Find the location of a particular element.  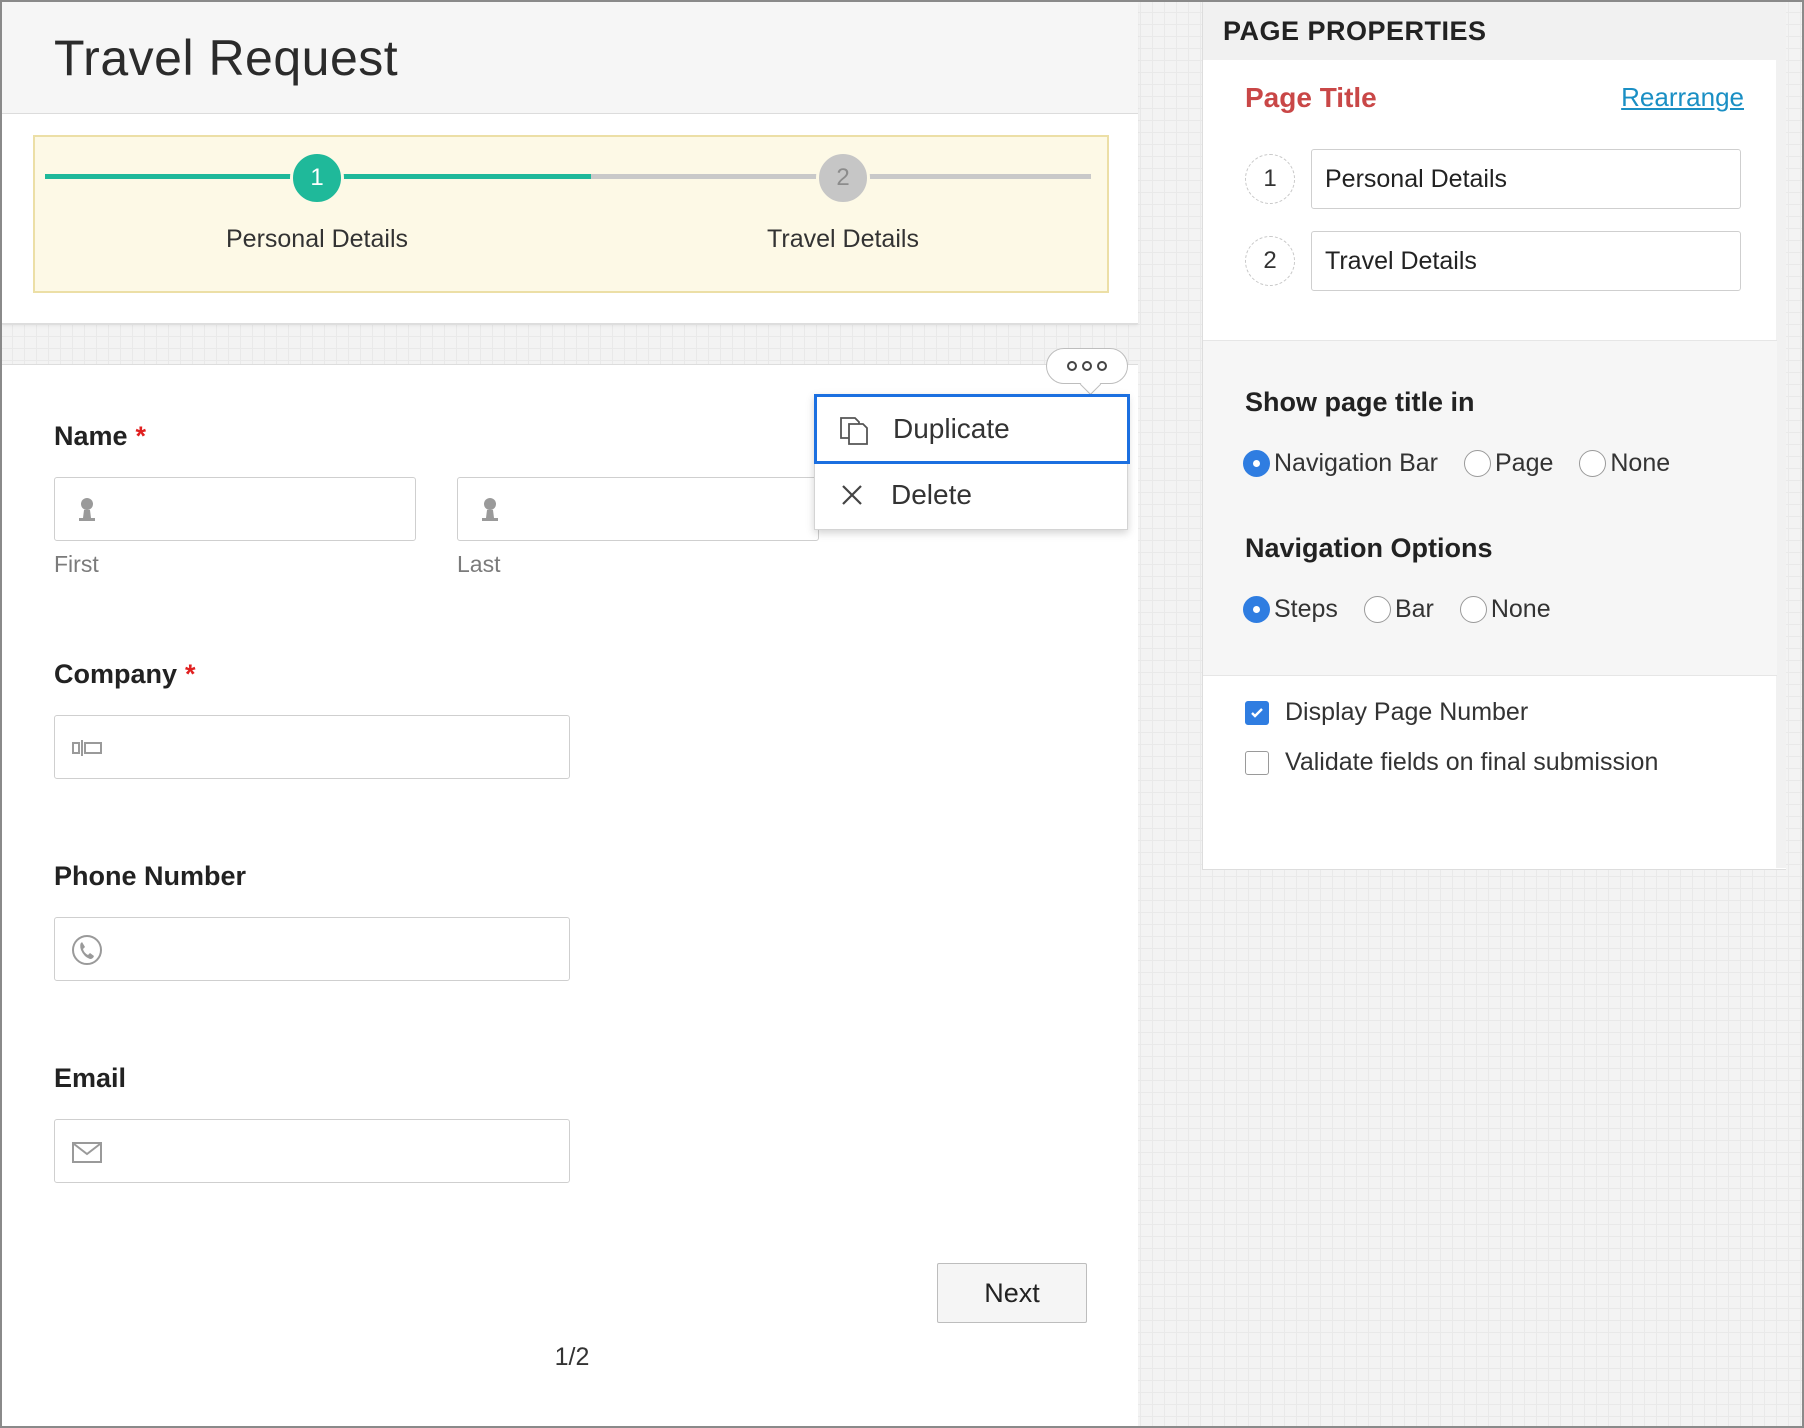

page-number-badge: 1 is located at coordinates (1270, 179).